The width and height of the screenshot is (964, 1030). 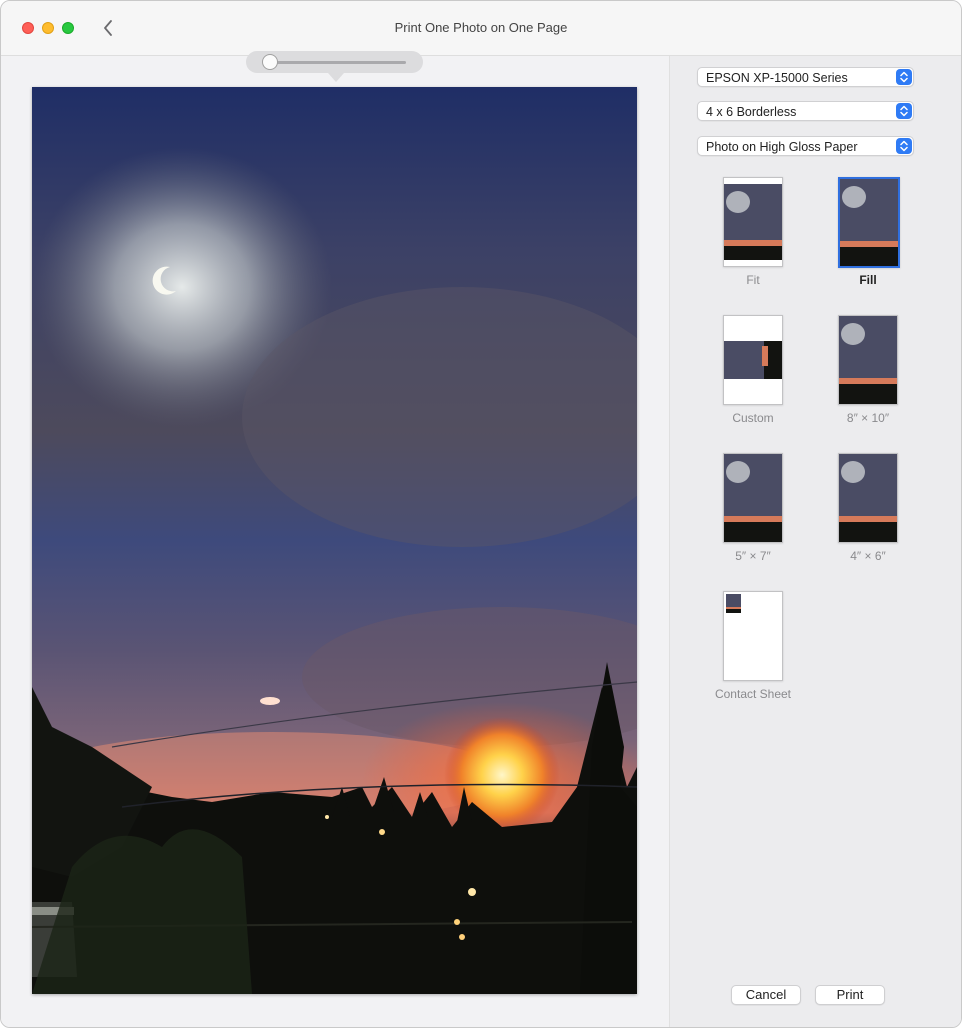 What do you see at coordinates (753, 280) in the screenshot?
I see `layout-option-label: Fit` at bounding box center [753, 280].